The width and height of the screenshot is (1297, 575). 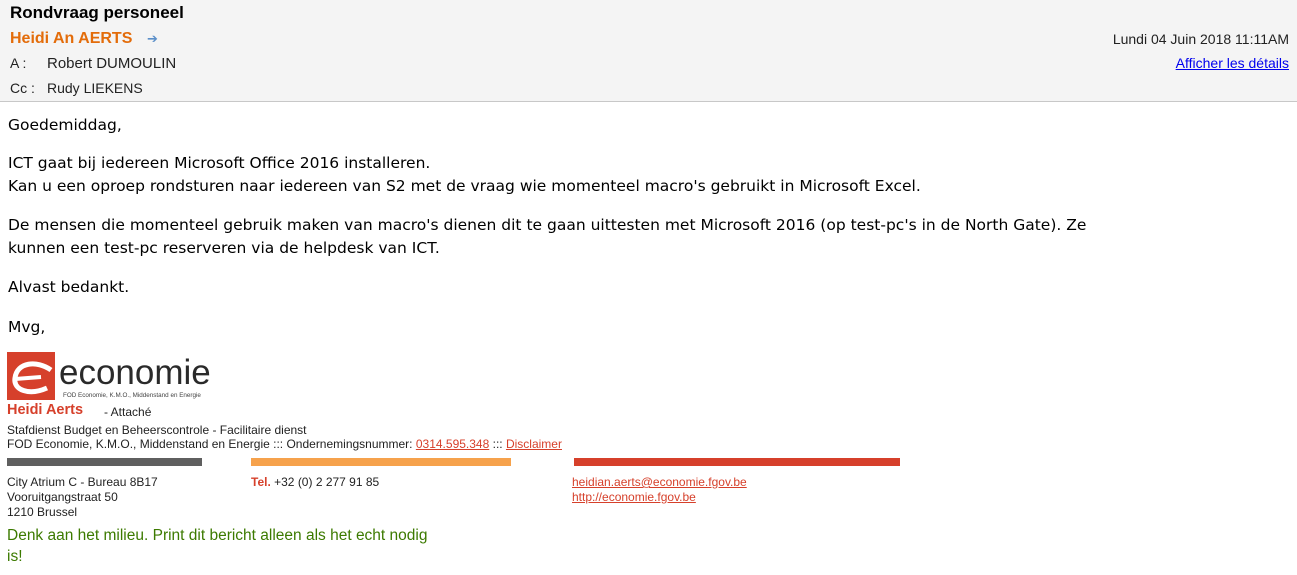 What do you see at coordinates (65, 125) in the screenshot?
I see `greeting: Goedemiddag,` at bounding box center [65, 125].